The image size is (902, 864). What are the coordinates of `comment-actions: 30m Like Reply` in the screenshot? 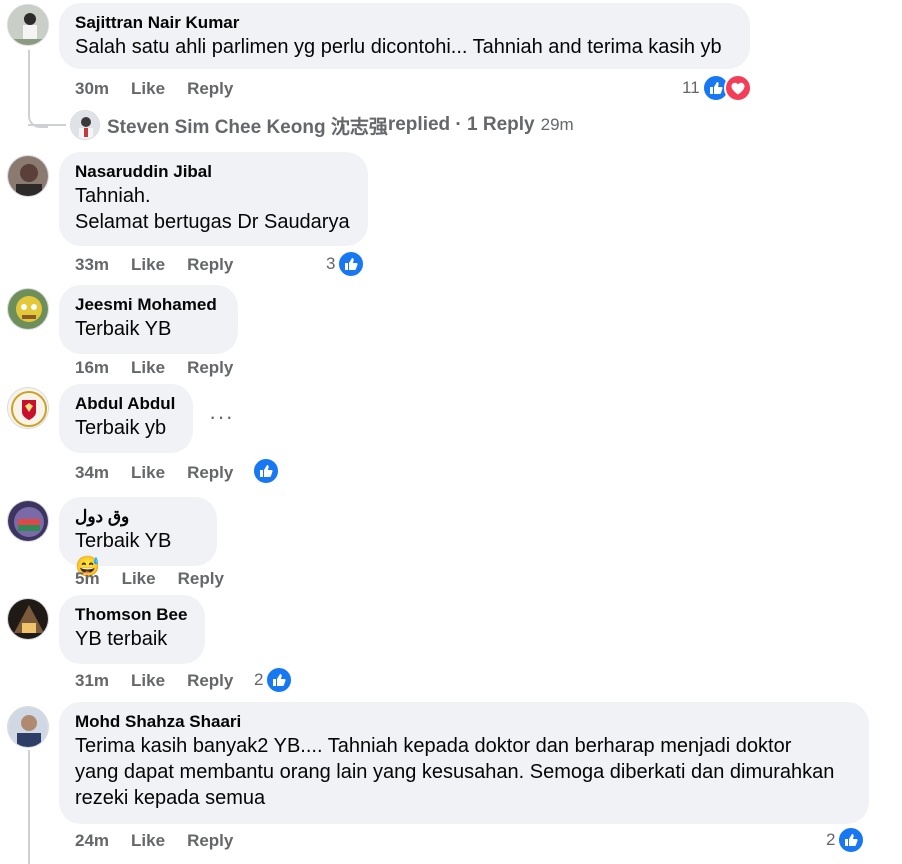 It's located at (165, 89).